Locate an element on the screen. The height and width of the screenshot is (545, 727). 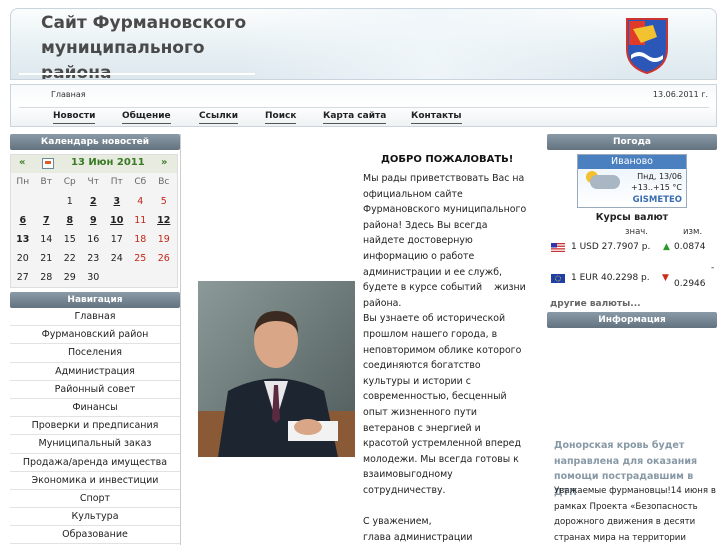
nav-item-sport: Спорт is located at coordinates (95, 499).